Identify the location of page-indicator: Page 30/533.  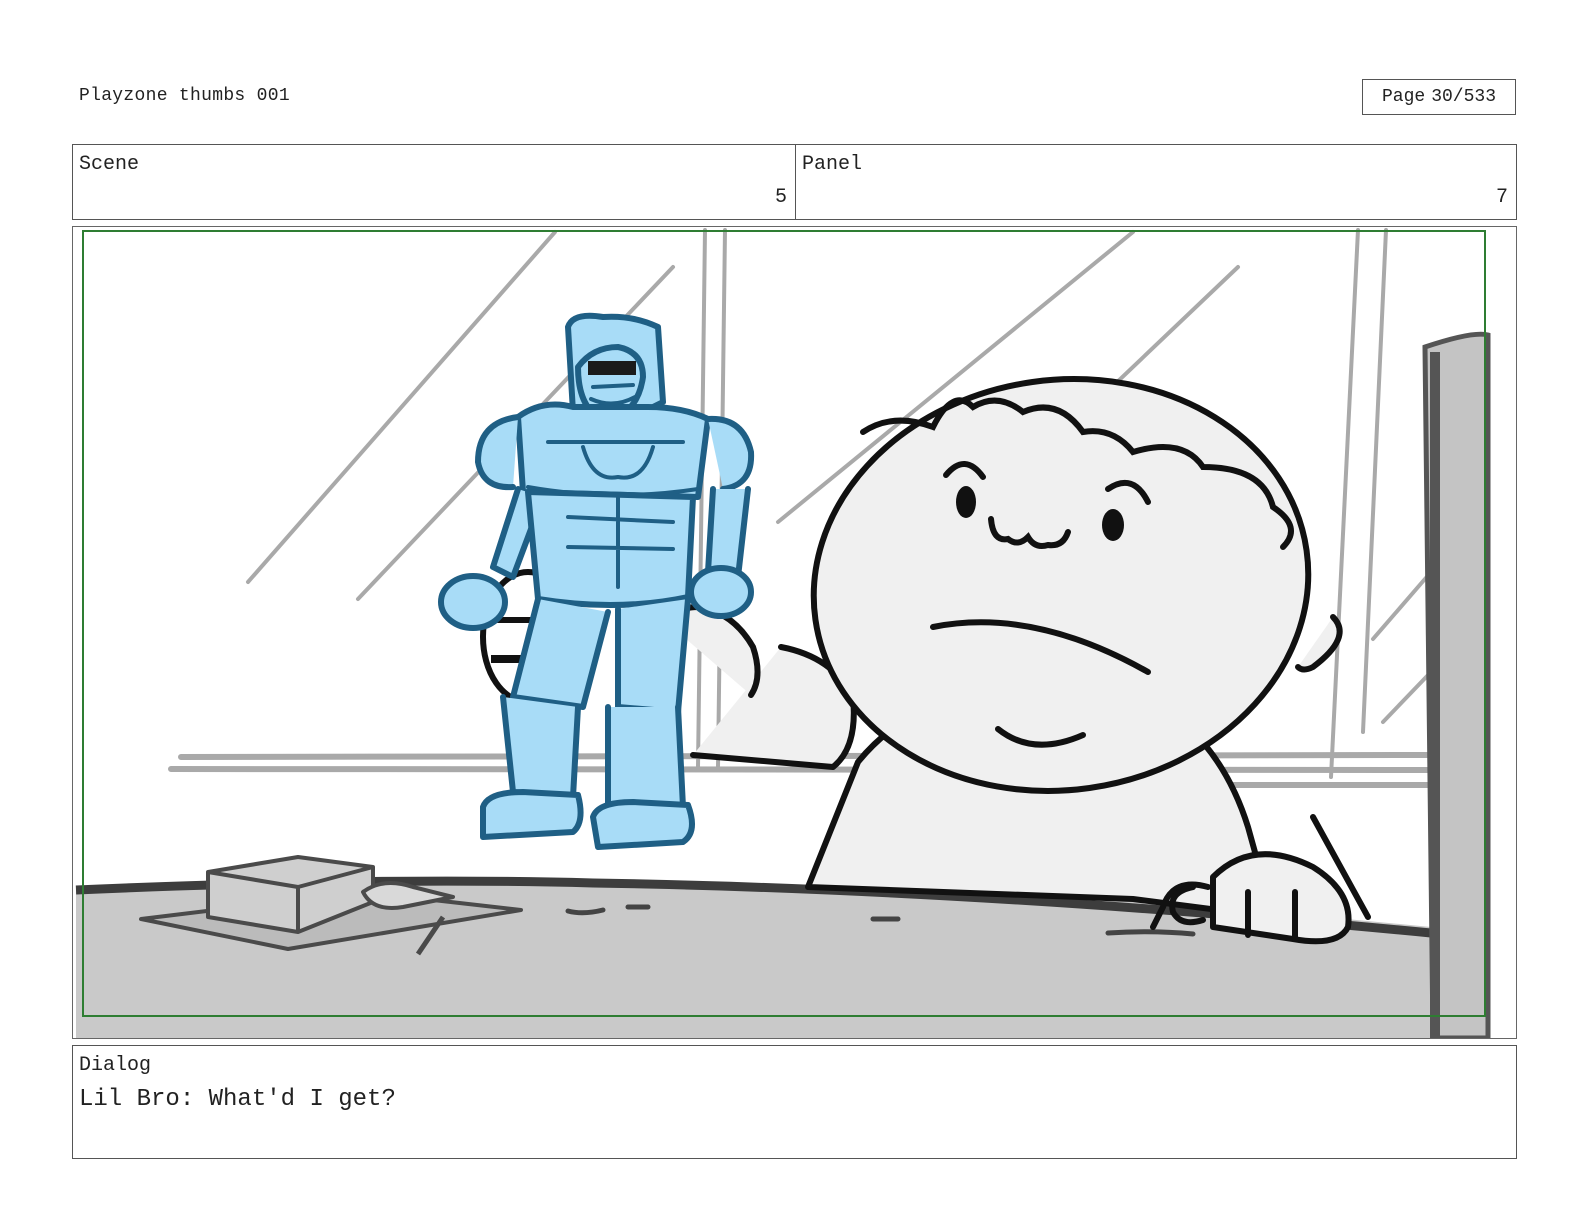
(1439, 97).